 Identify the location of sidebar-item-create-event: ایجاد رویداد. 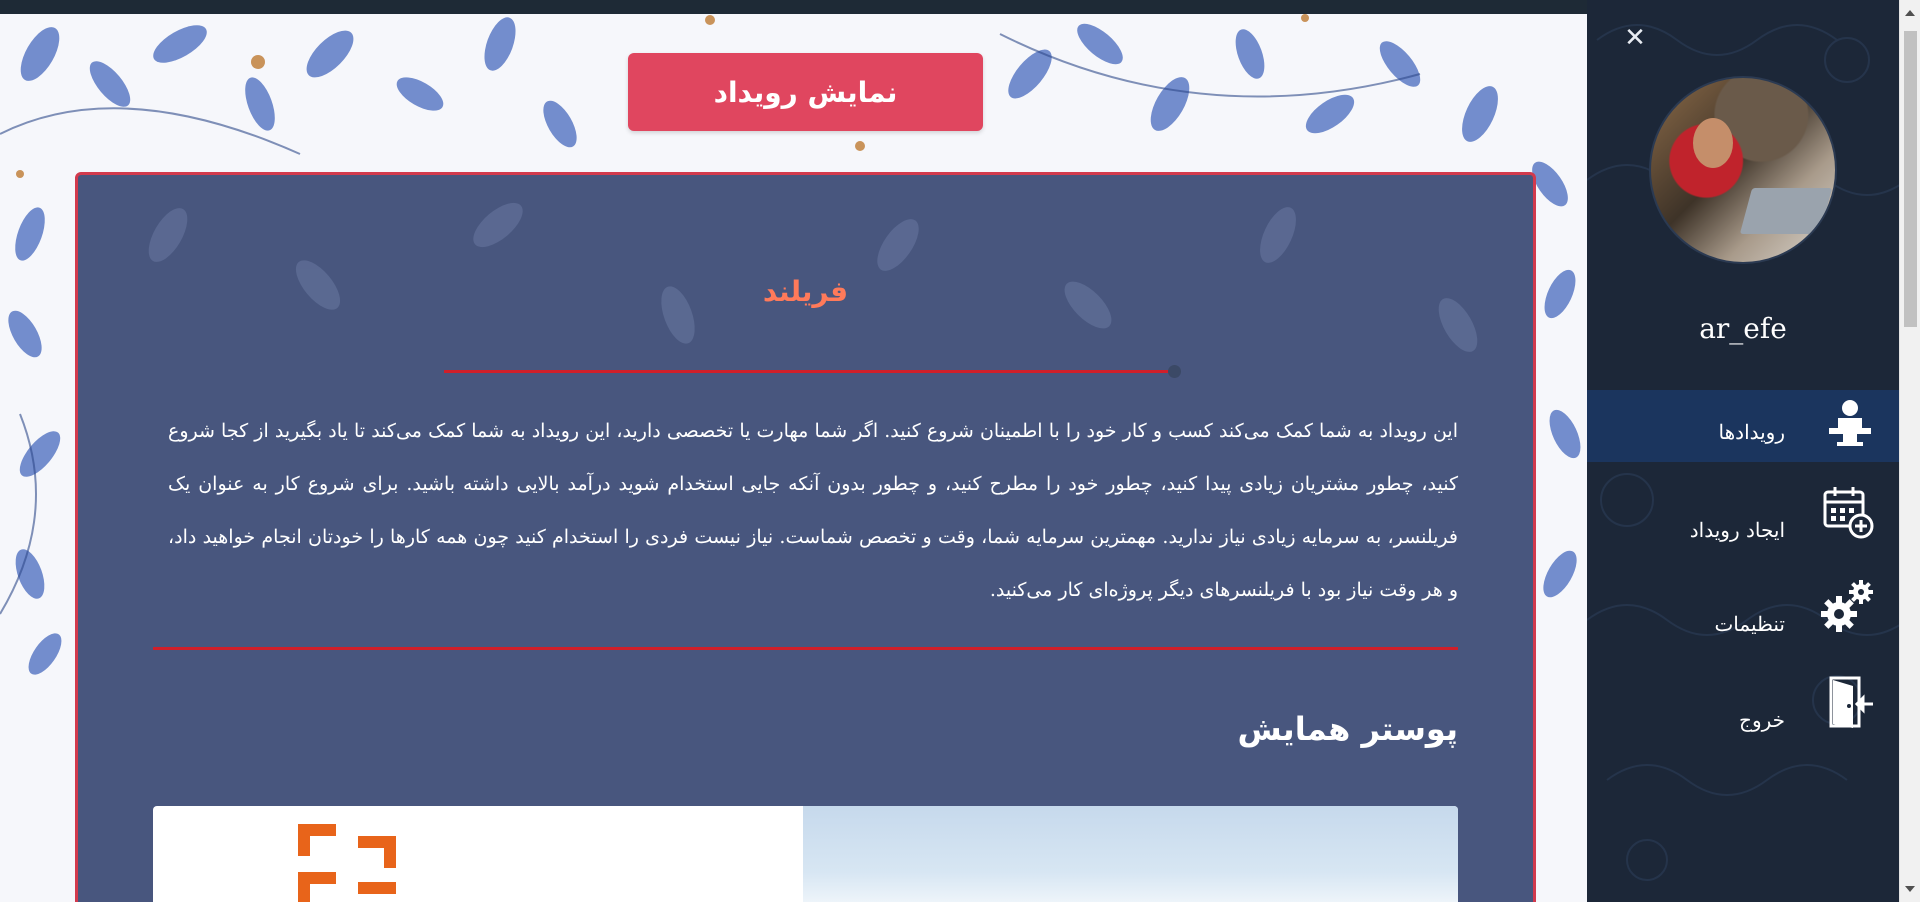
(1743, 518).